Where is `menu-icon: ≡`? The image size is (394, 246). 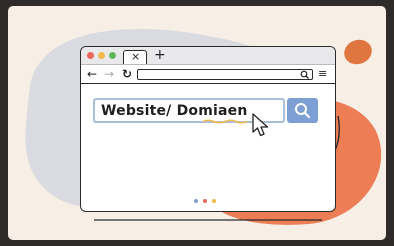
menu-icon: ≡ is located at coordinates (322, 74).